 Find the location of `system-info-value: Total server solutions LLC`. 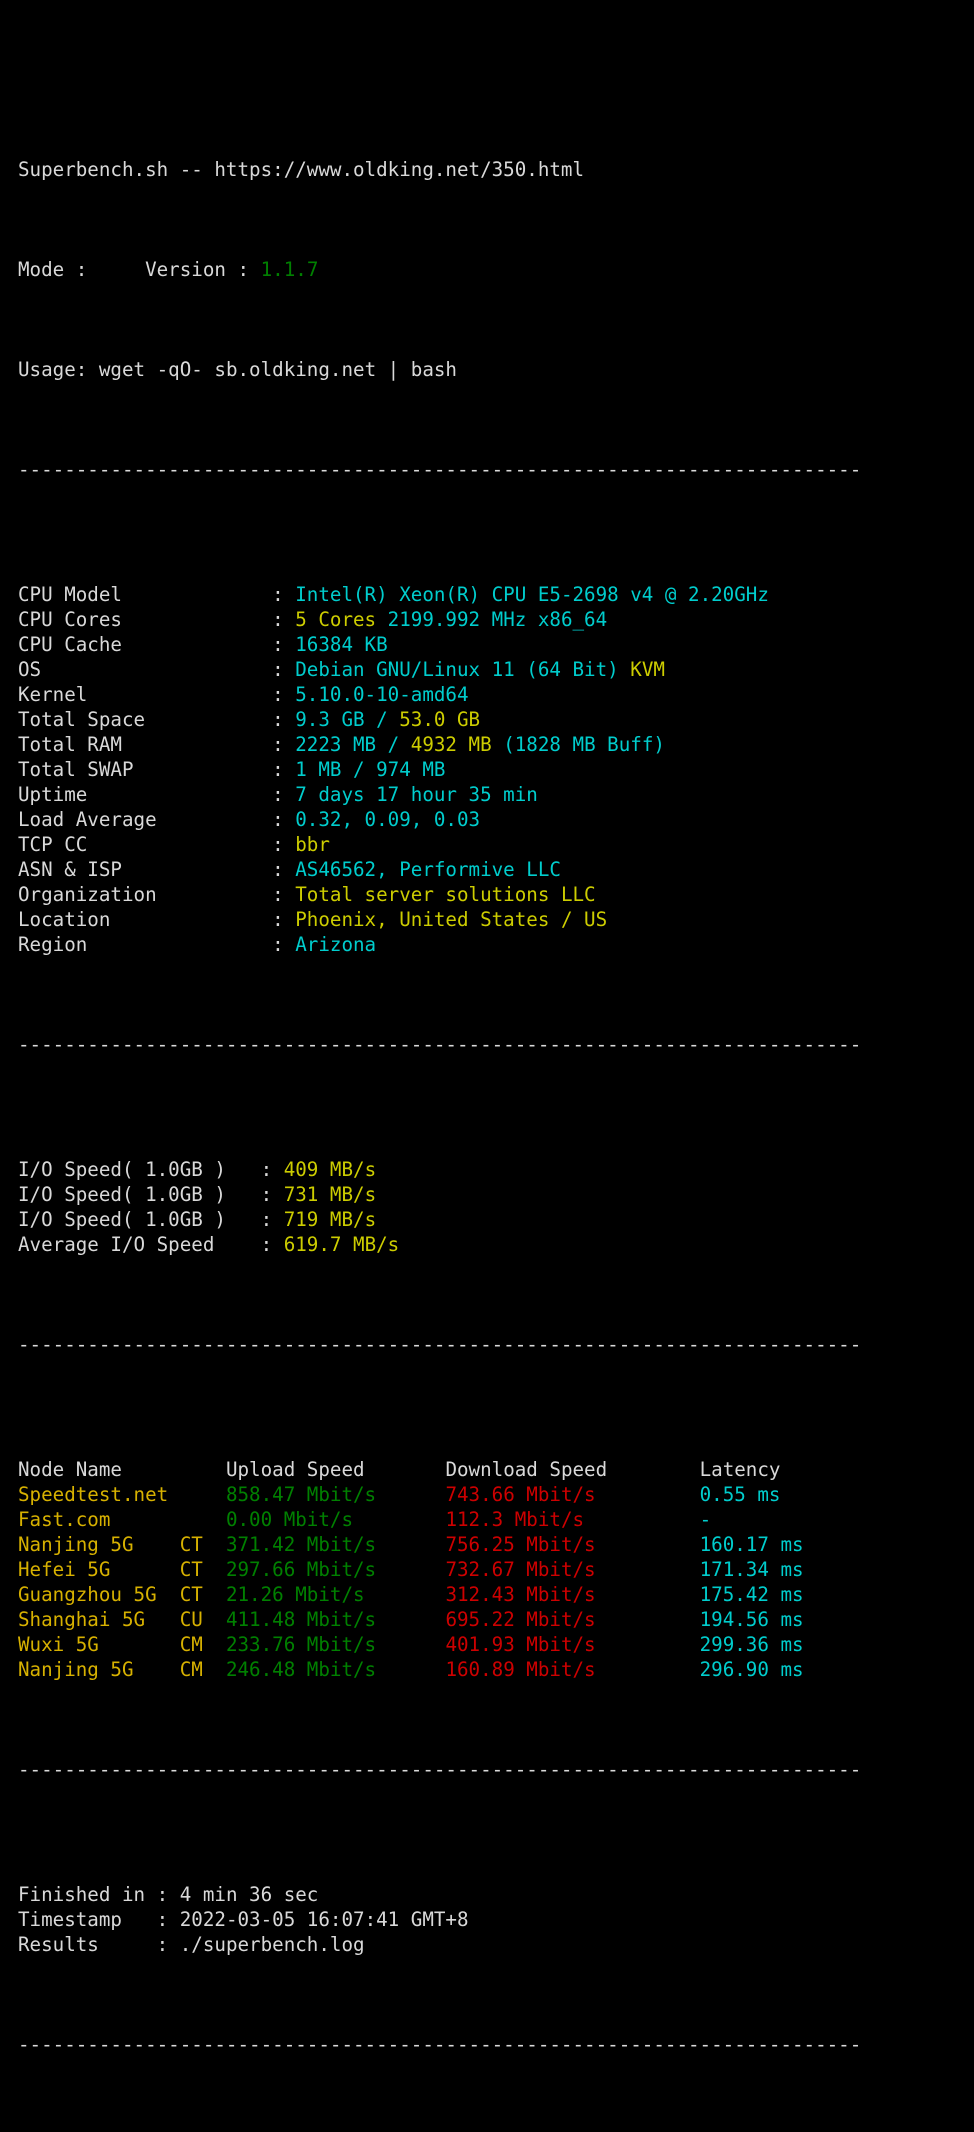

system-info-value: Total server solutions LLC is located at coordinates (445, 894).